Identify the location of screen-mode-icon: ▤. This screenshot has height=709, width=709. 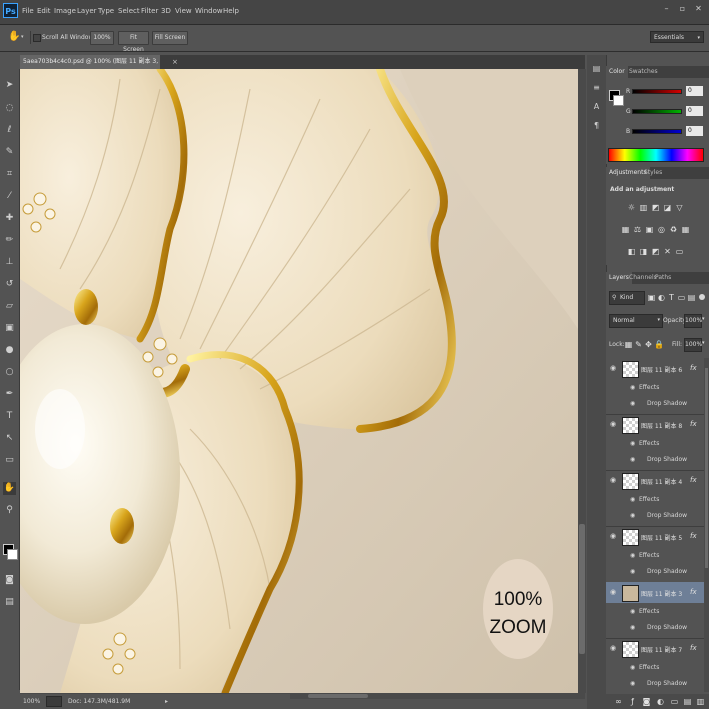
(9, 602).